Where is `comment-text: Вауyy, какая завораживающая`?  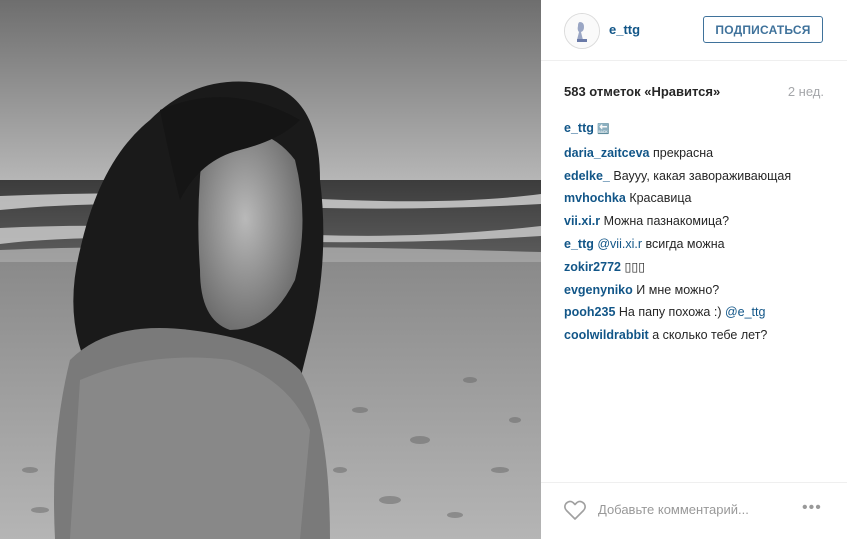
comment-text: Вауyy, какая завораживающая is located at coordinates (702, 175).